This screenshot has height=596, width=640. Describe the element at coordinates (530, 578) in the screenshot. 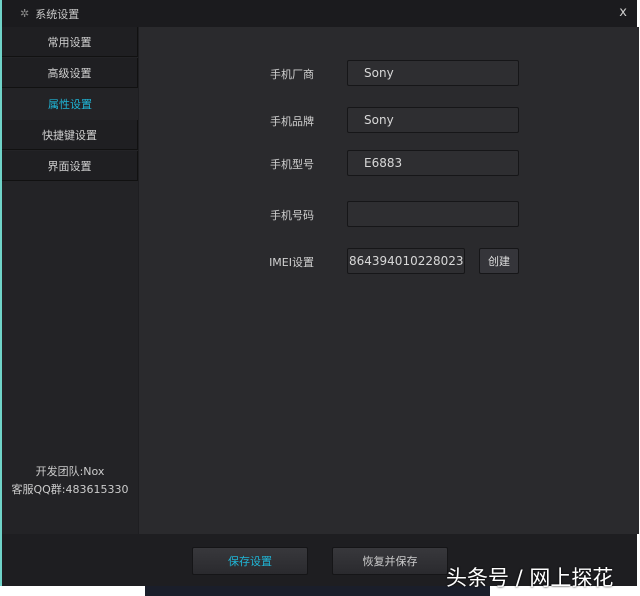

I see `watermark: 头条号 / 网上探花` at that location.